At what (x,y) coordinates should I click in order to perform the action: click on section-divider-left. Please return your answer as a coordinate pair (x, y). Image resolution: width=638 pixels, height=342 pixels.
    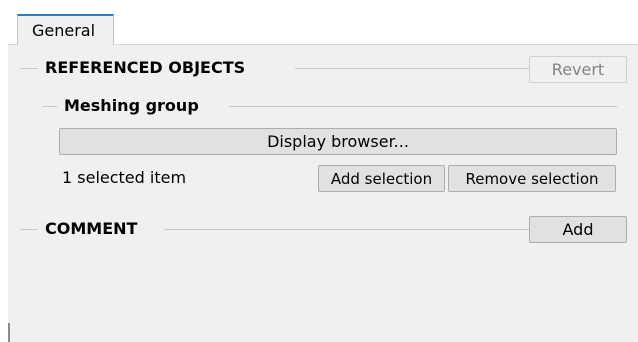
    Looking at the image, I should click on (29, 68).